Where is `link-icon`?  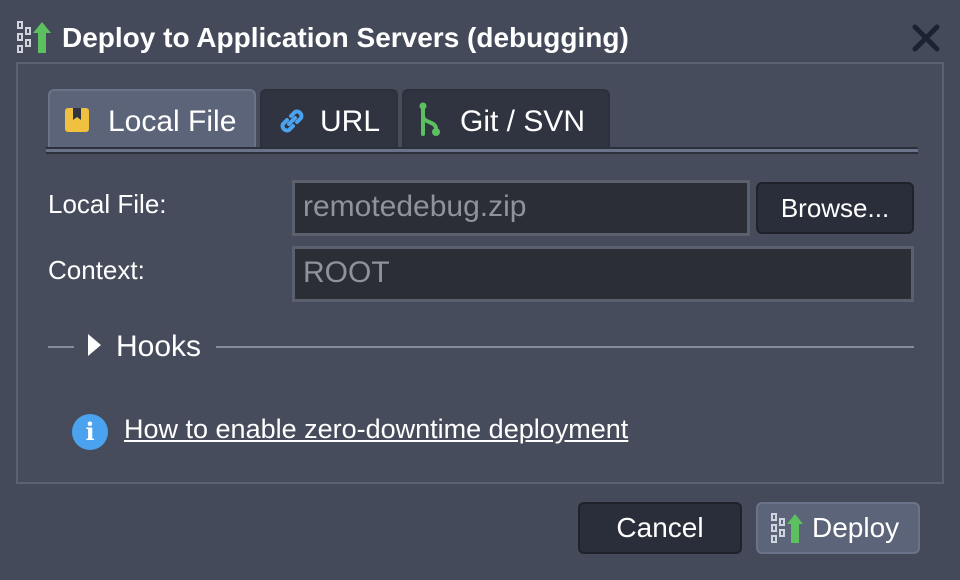
link-icon is located at coordinates (292, 121).